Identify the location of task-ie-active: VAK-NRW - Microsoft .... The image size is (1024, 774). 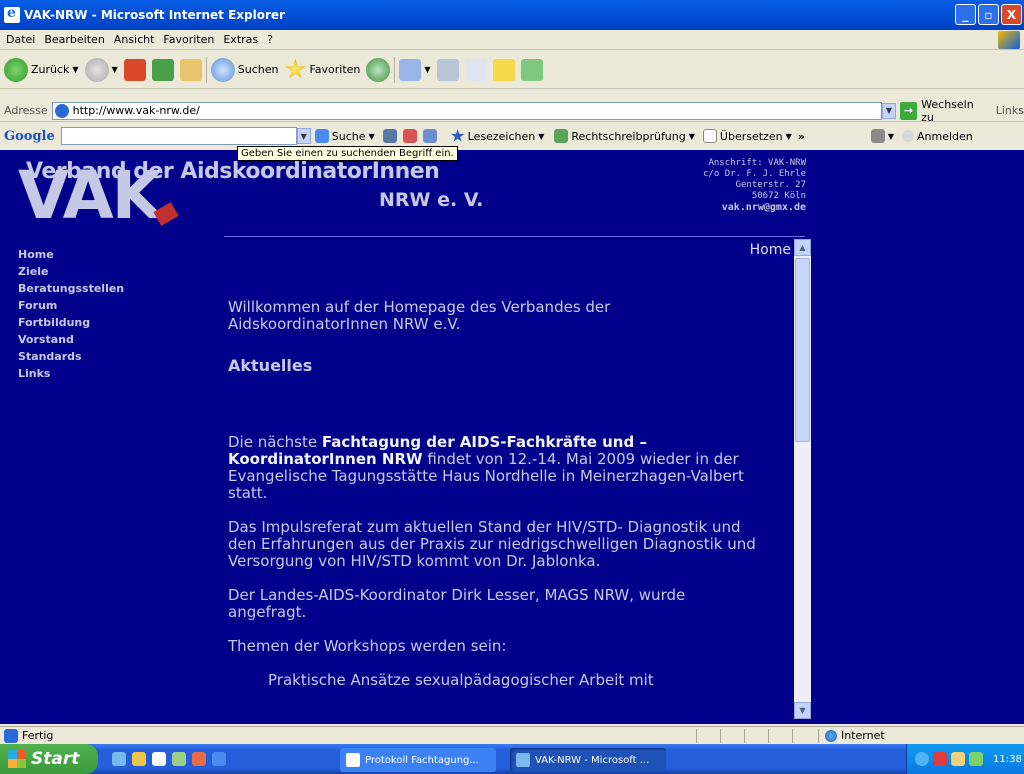
(588, 760).